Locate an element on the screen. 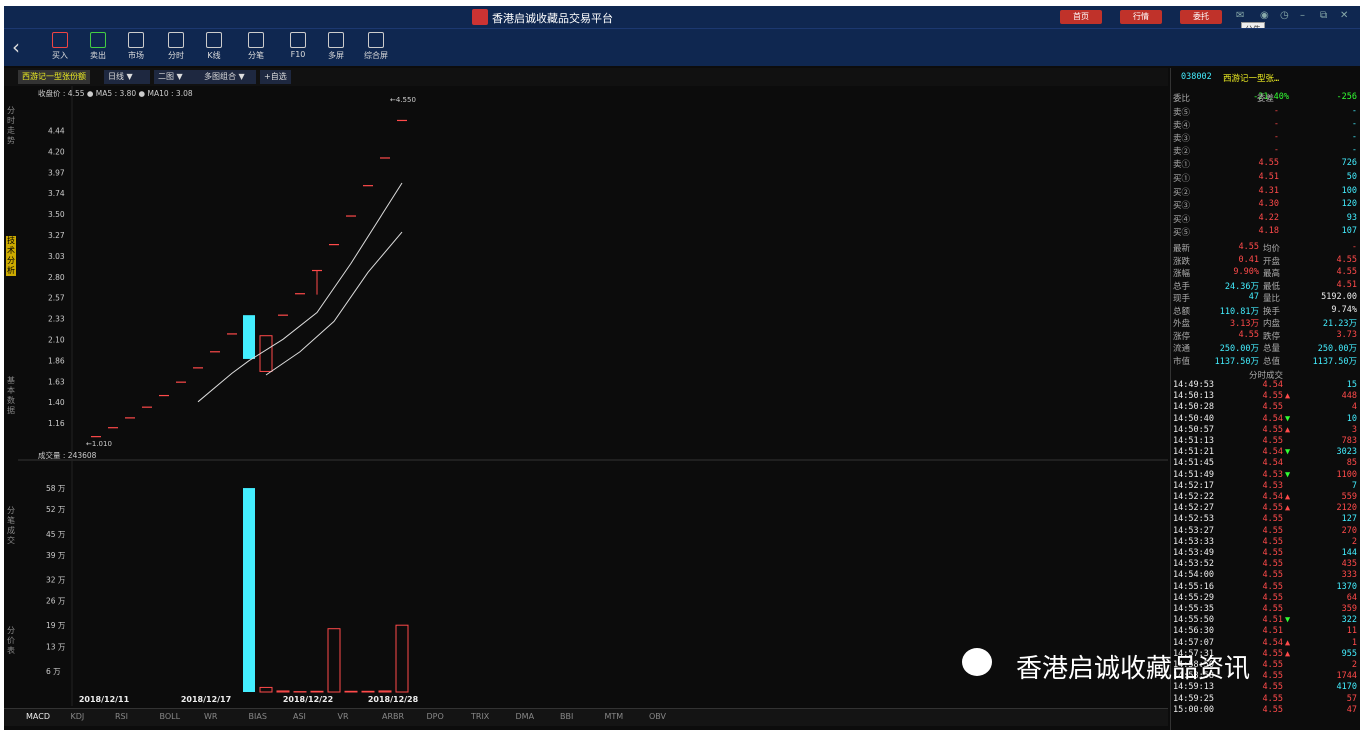 The width and height of the screenshot is (1365, 736). price-tick-label: 4.20 is located at coordinates (56, 152).